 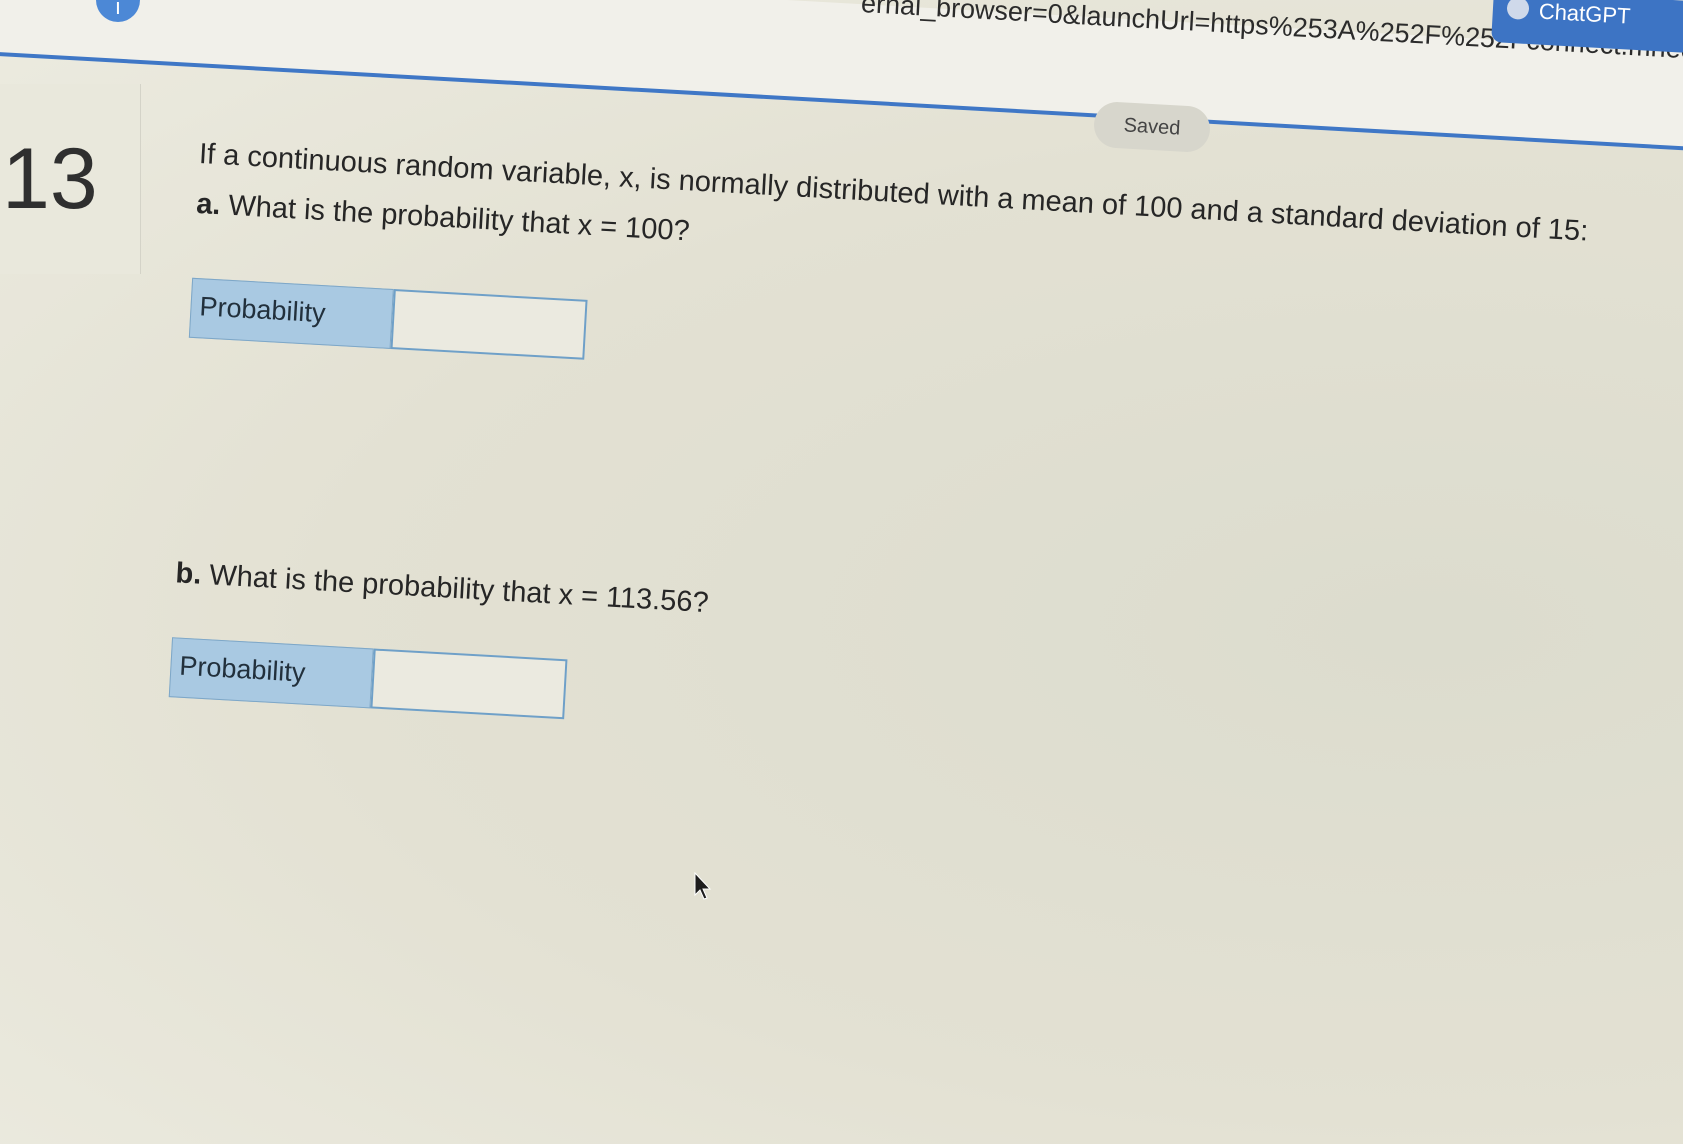 I want to click on chatgpt-logo-icon, so click(x=1518, y=10).